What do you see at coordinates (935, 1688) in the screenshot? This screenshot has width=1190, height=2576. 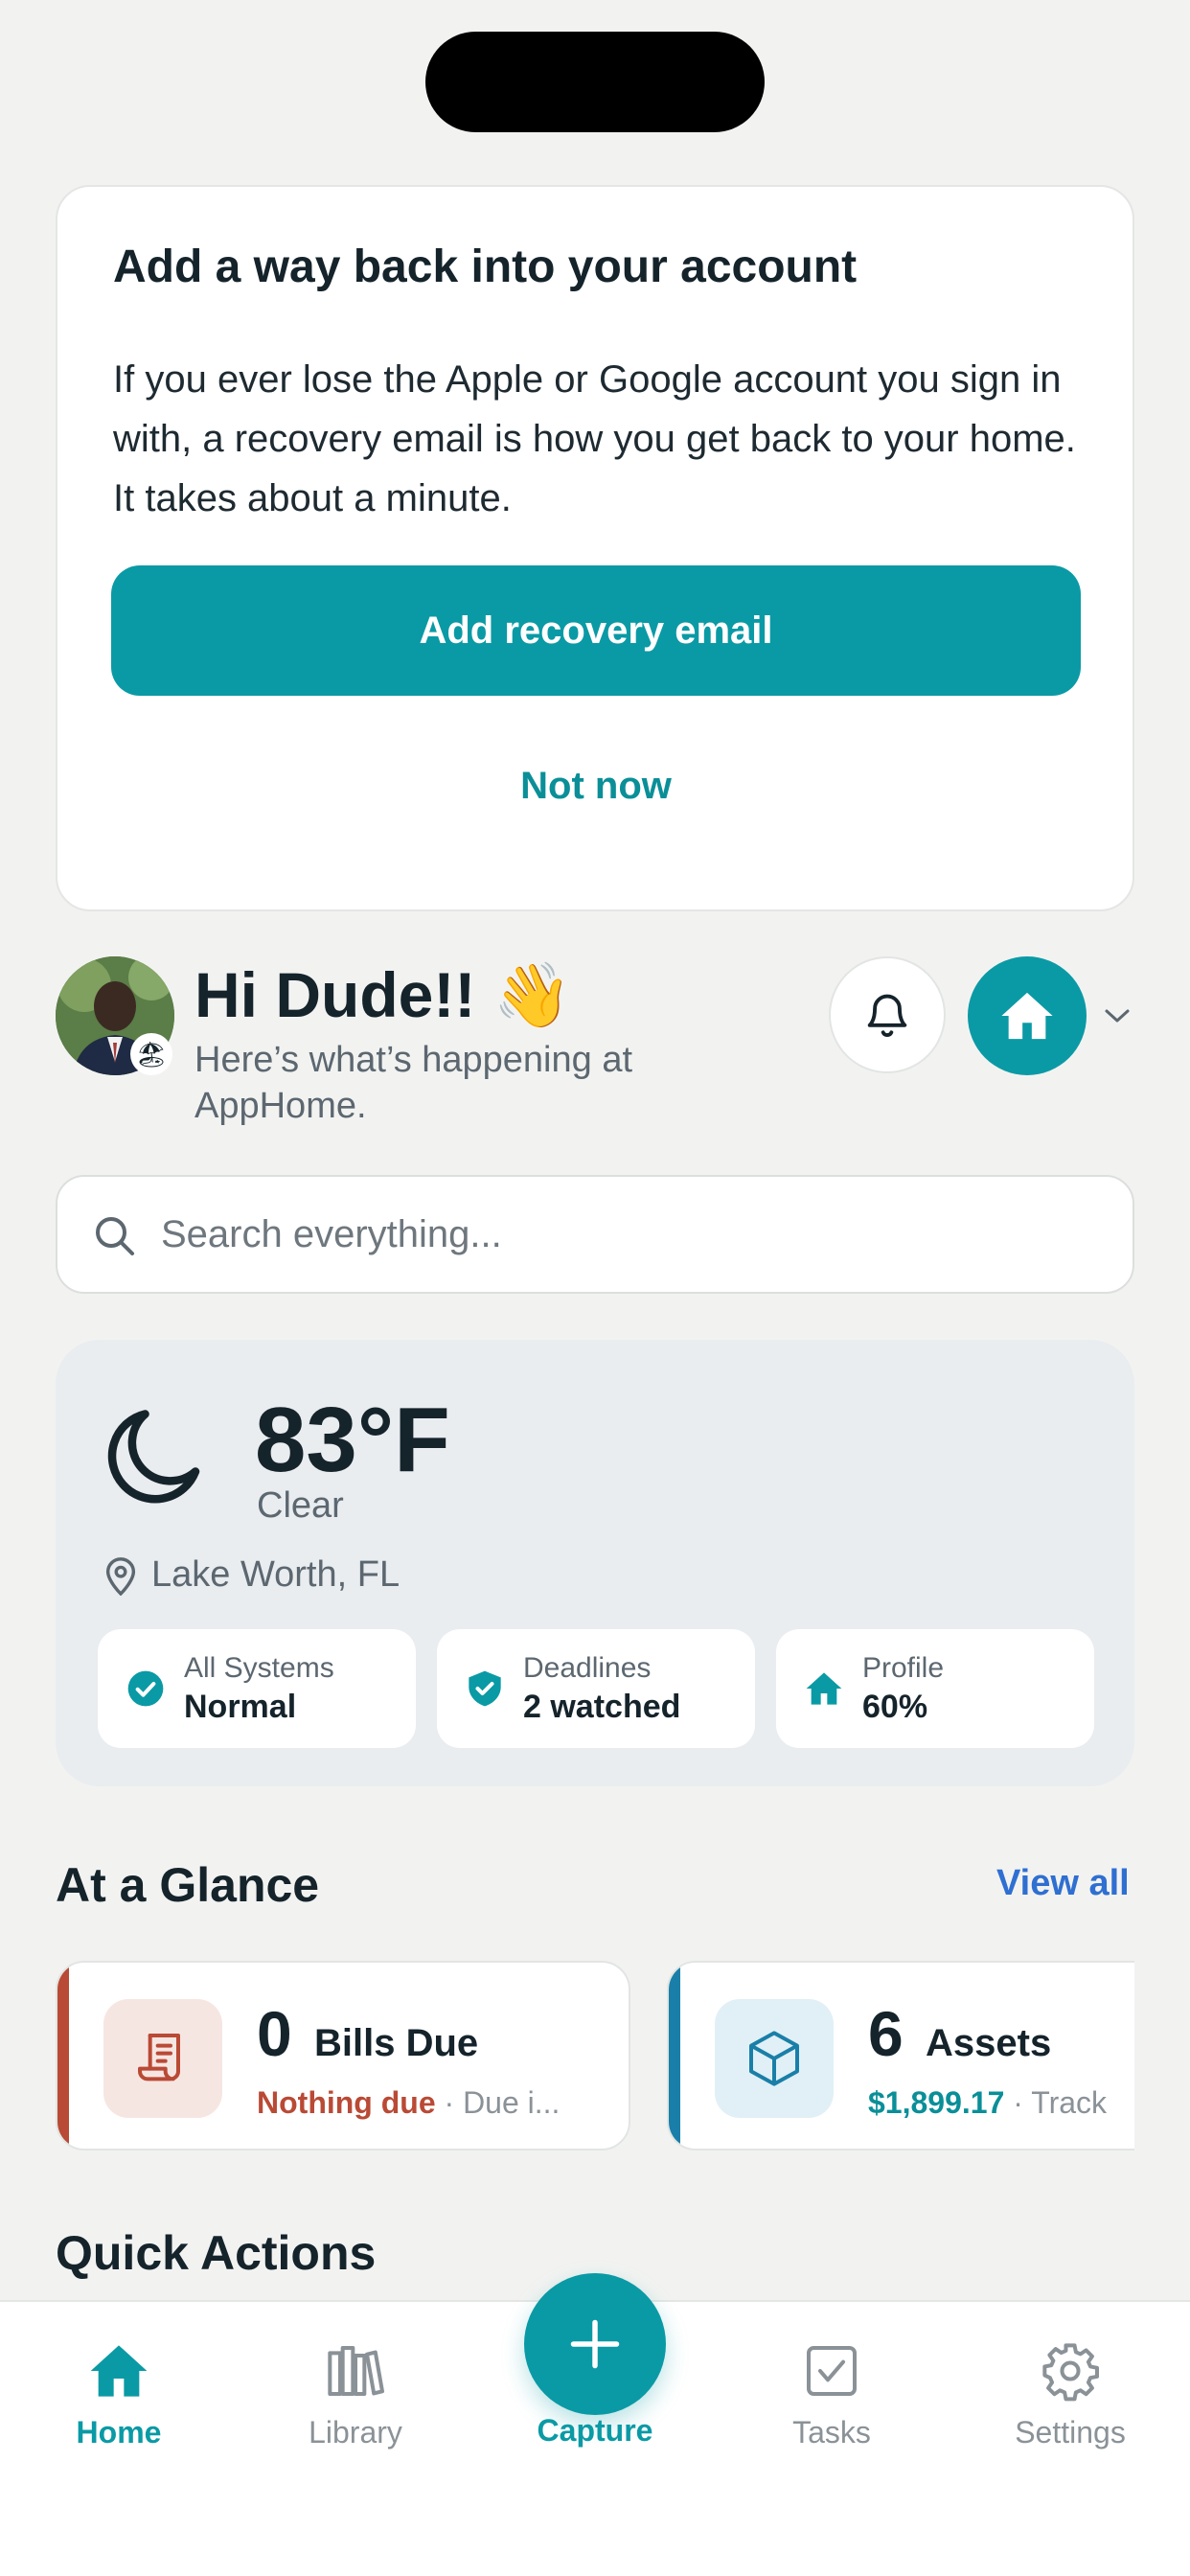 I see `status-pill-profile: Profile 60%` at bounding box center [935, 1688].